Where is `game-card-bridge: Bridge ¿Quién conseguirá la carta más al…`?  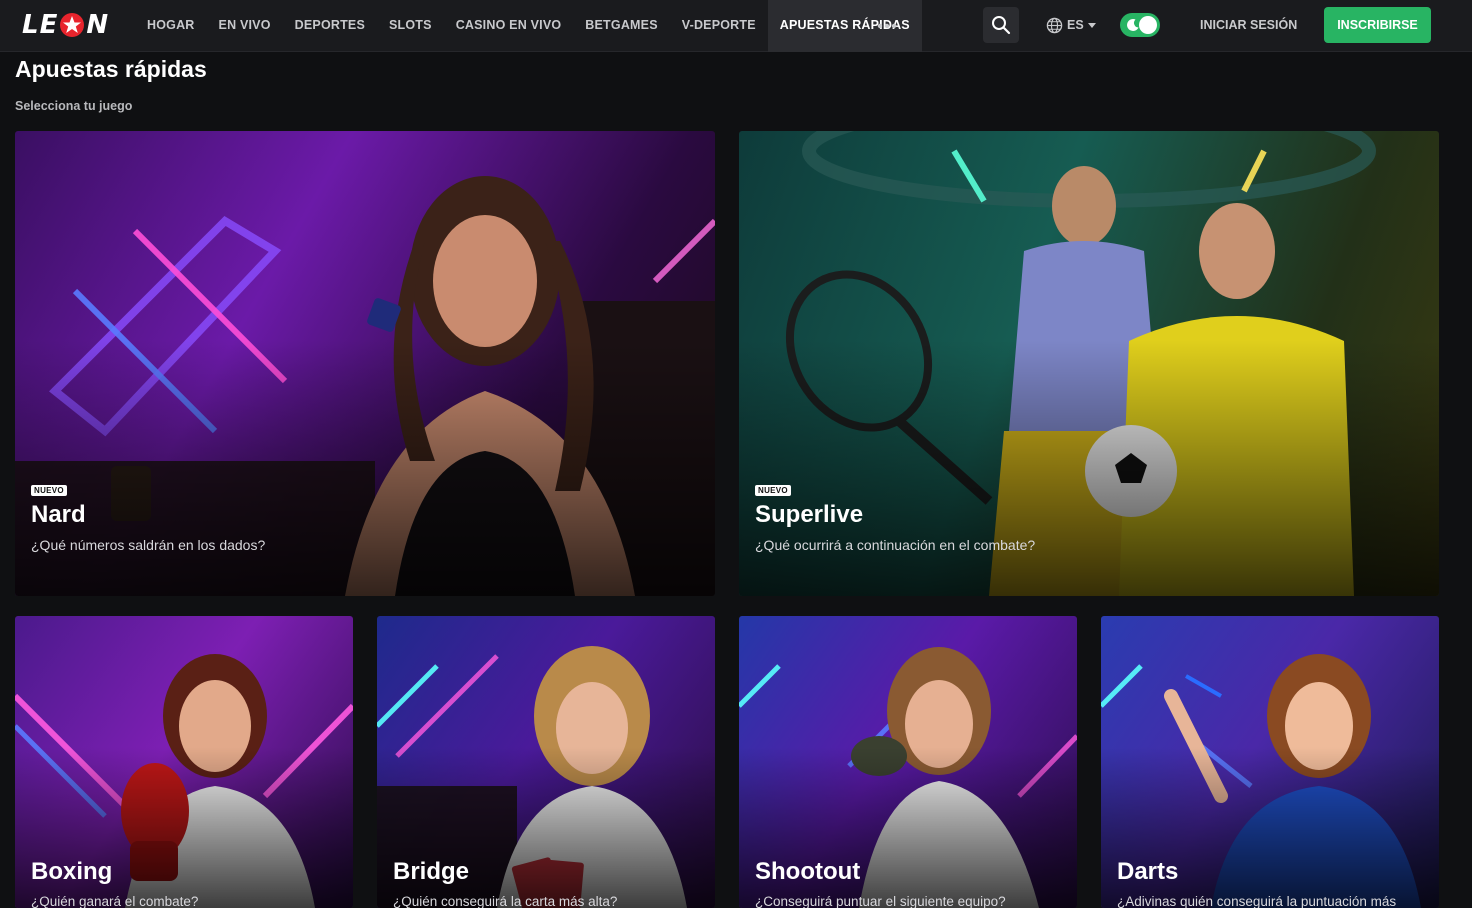 game-card-bridge: Bridge ¿Quién conseguirá la carta más al… is located at coordinates (546, 762).